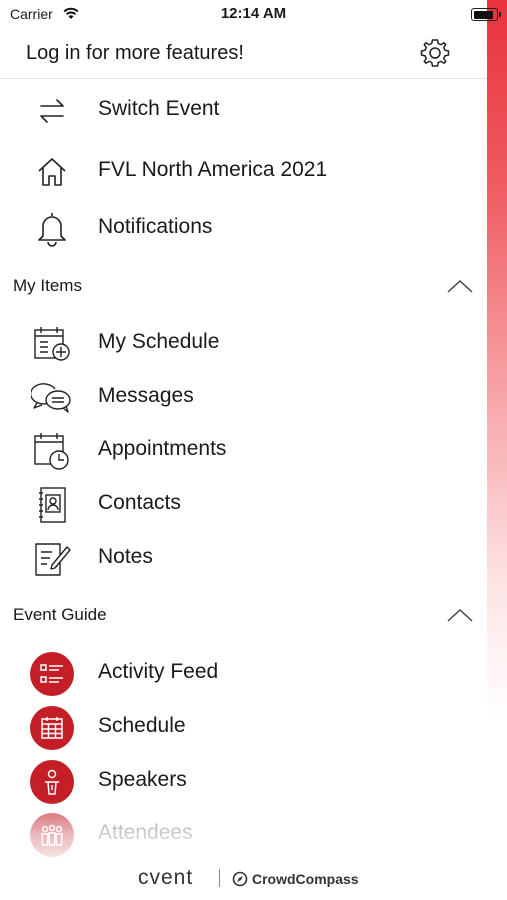 This screenshot has width=507, height=900. Describe the element at coordinates (52, 782) in the screenshot. I see `speaker-podium-icon` at that location.